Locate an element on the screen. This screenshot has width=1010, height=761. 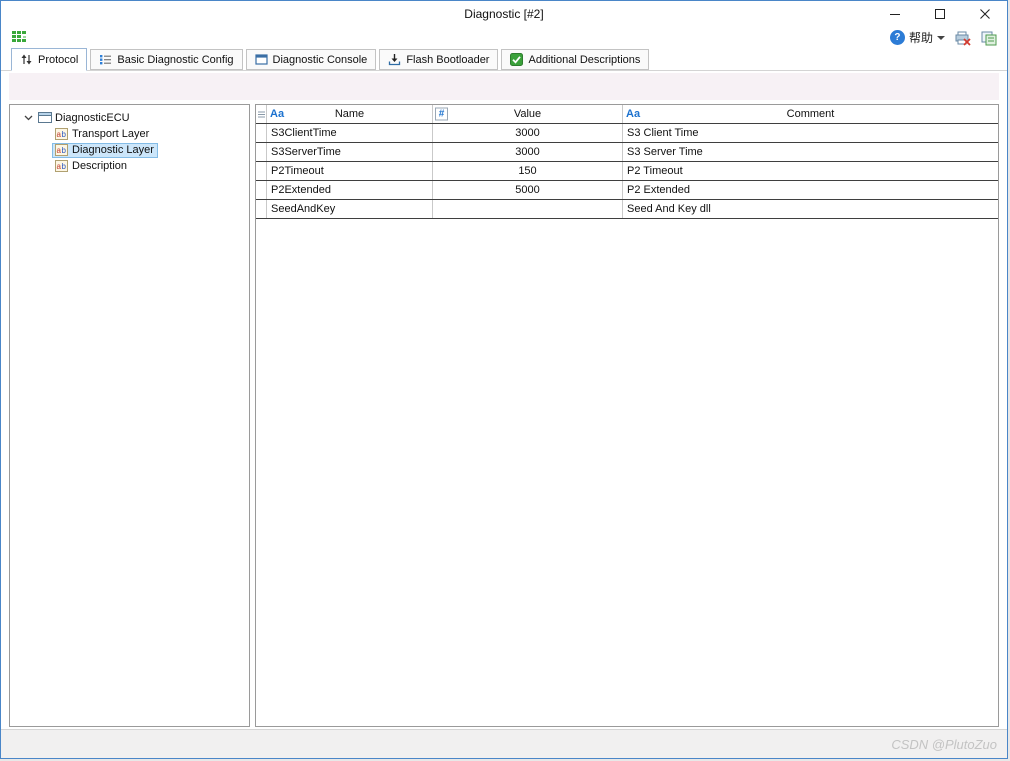
tab-diagnostic-console: Diagnostic Console is located at coordinates (311, 59).